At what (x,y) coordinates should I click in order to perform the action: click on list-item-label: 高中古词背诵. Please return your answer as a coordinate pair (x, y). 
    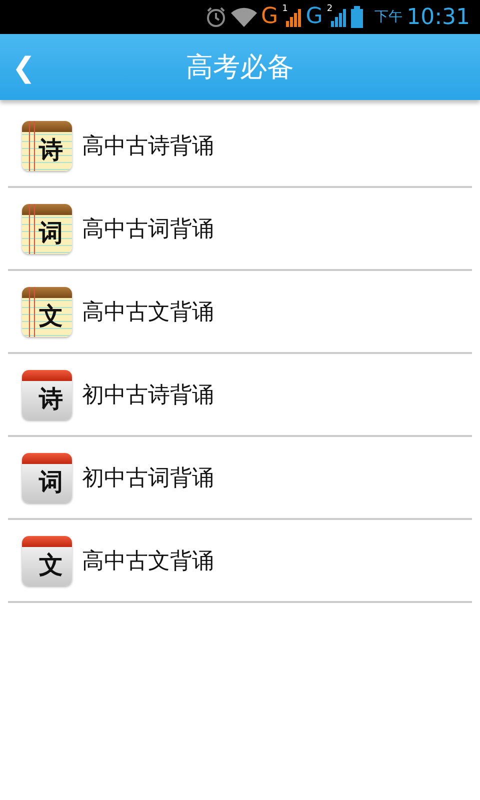
    Looking at the image, I should click on (148, 230).